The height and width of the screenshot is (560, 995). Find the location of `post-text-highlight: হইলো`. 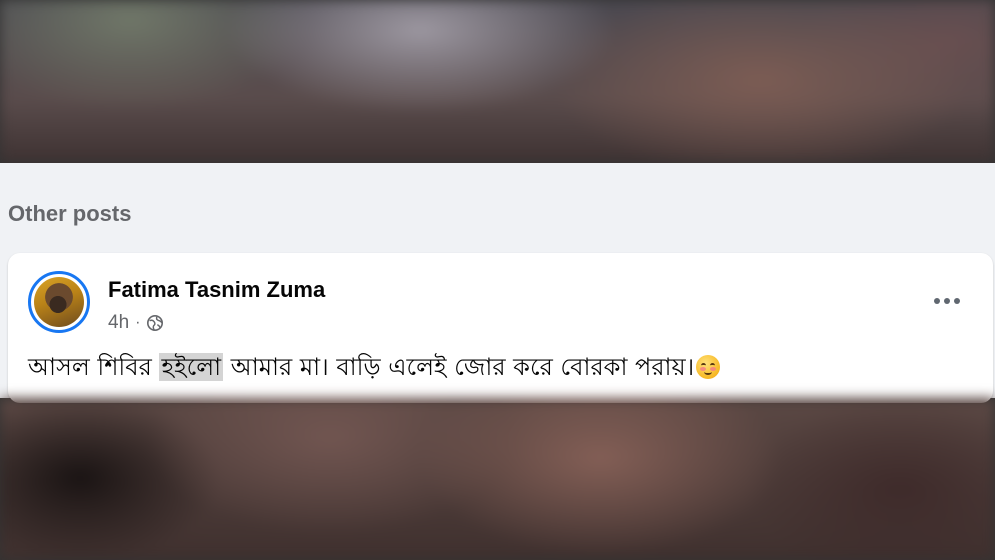

post-text-highlight: হইলো is located at coordinates (191, 367).